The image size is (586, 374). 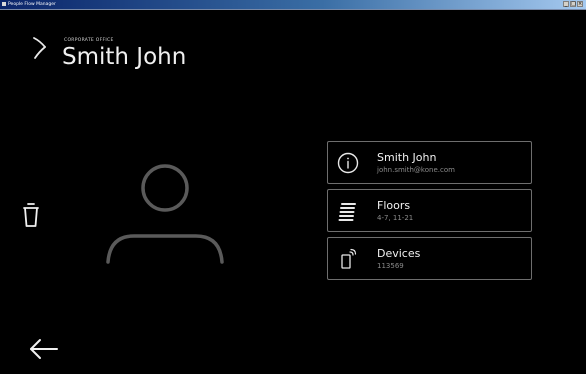 I want to click on window-controls: _ □ ×, so click(x=573, y=4).